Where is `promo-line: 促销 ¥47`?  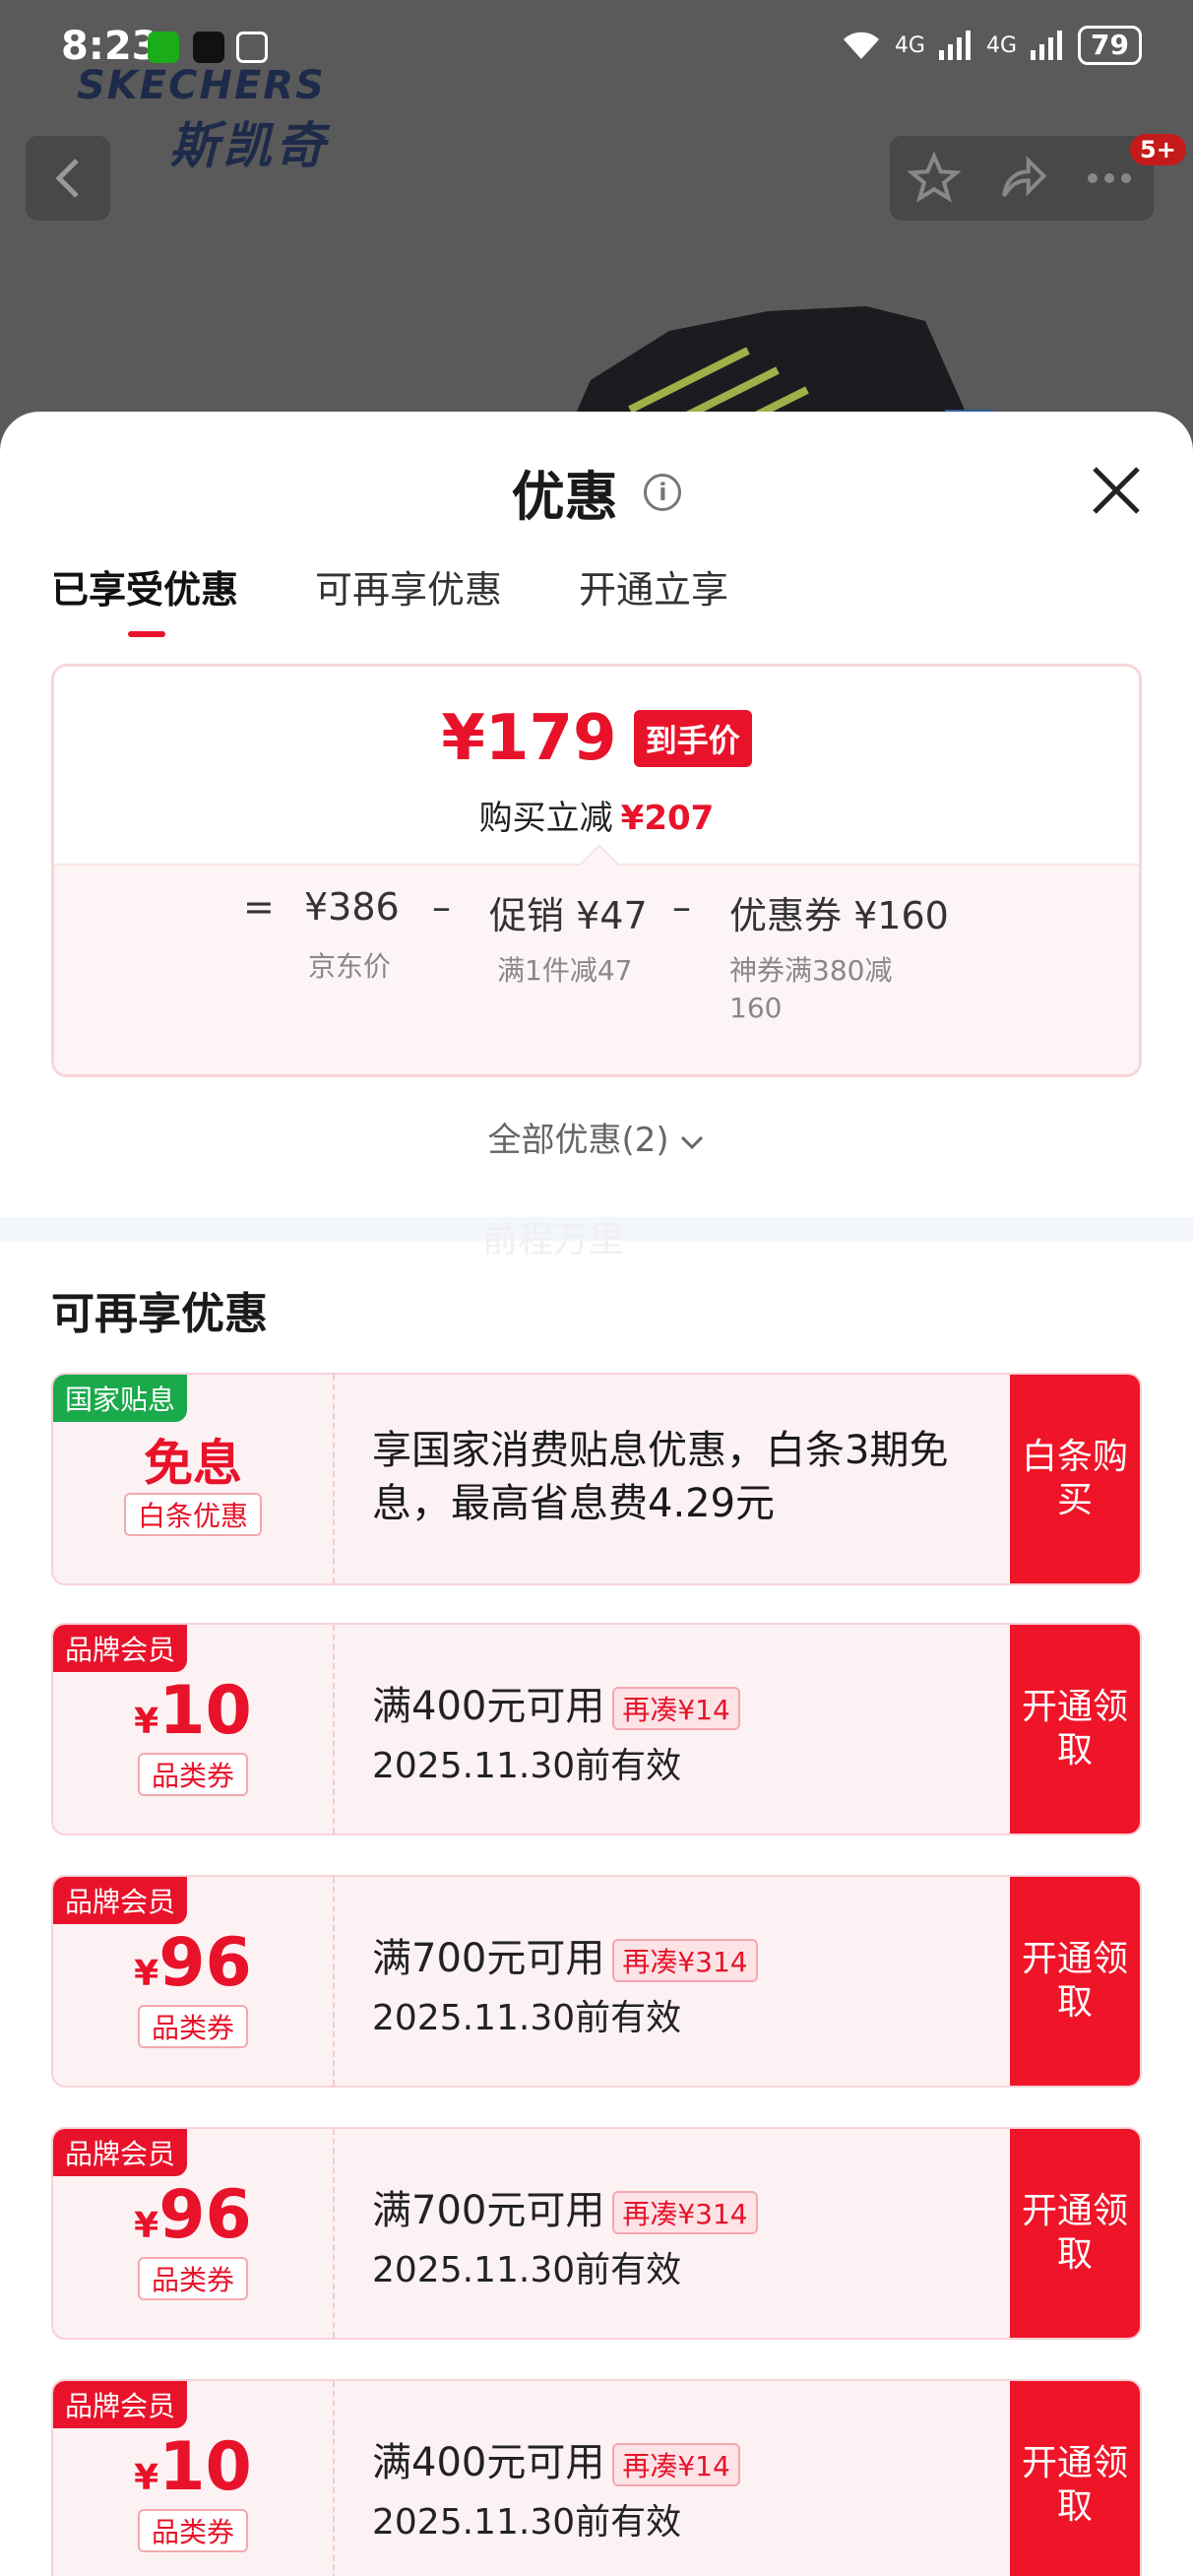
promo-line: 促销 ¥47 is located at coordinates (568, 912).